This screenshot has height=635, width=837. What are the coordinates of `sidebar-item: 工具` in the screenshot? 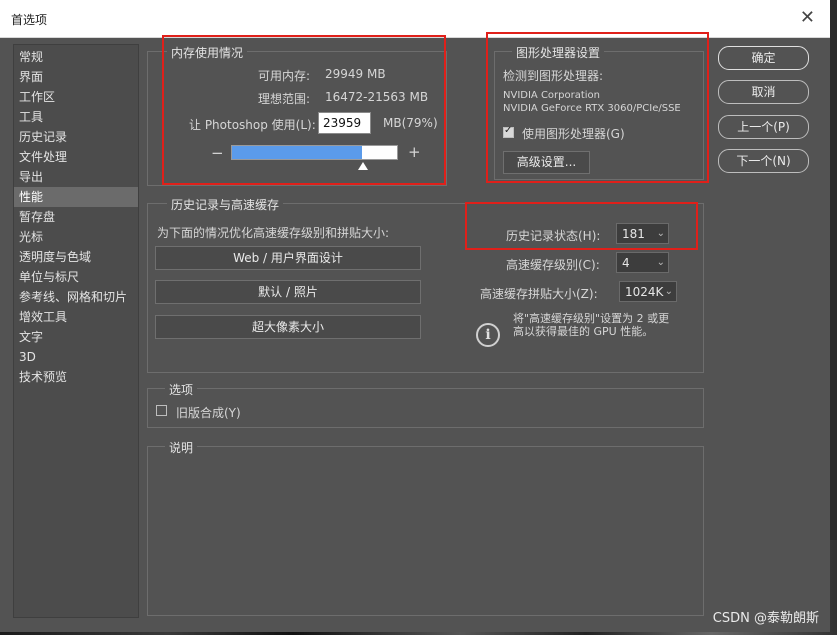 It's located at (76, 117).